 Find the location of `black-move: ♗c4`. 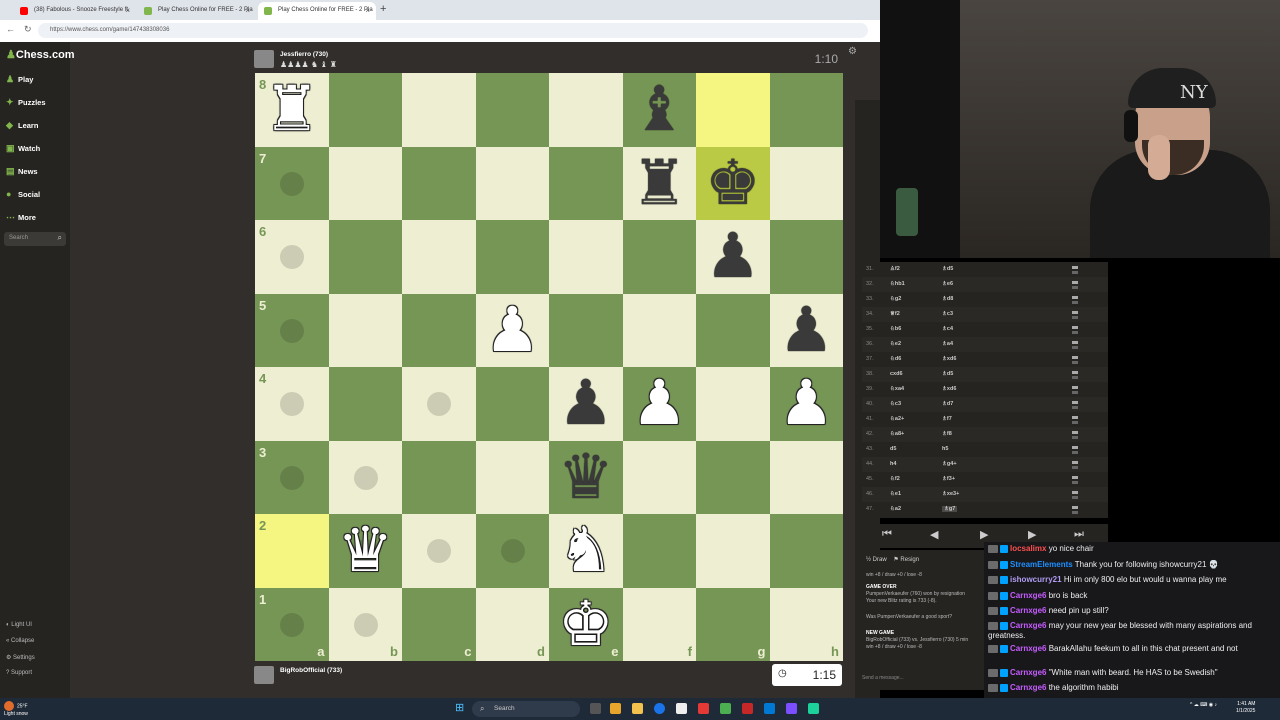

black-move: ♗c4 is located at coordinates (947, 329).